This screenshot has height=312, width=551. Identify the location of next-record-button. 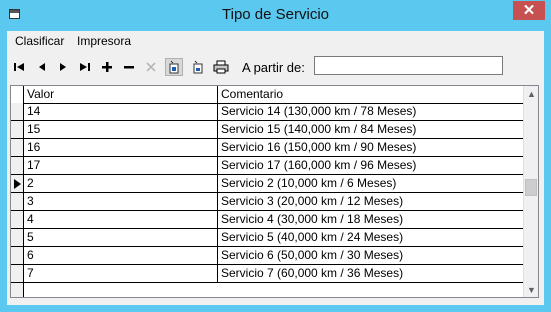
(63, 67).